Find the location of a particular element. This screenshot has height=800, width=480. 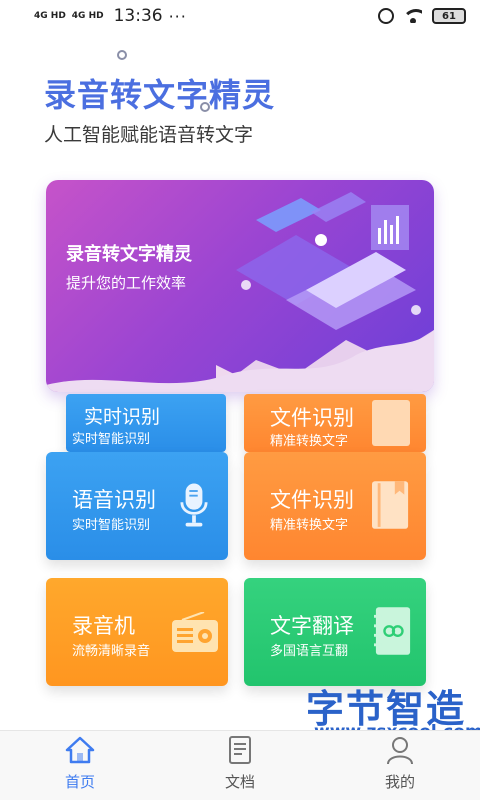

battery-icon: 61 is located at coordinates (449, 16).